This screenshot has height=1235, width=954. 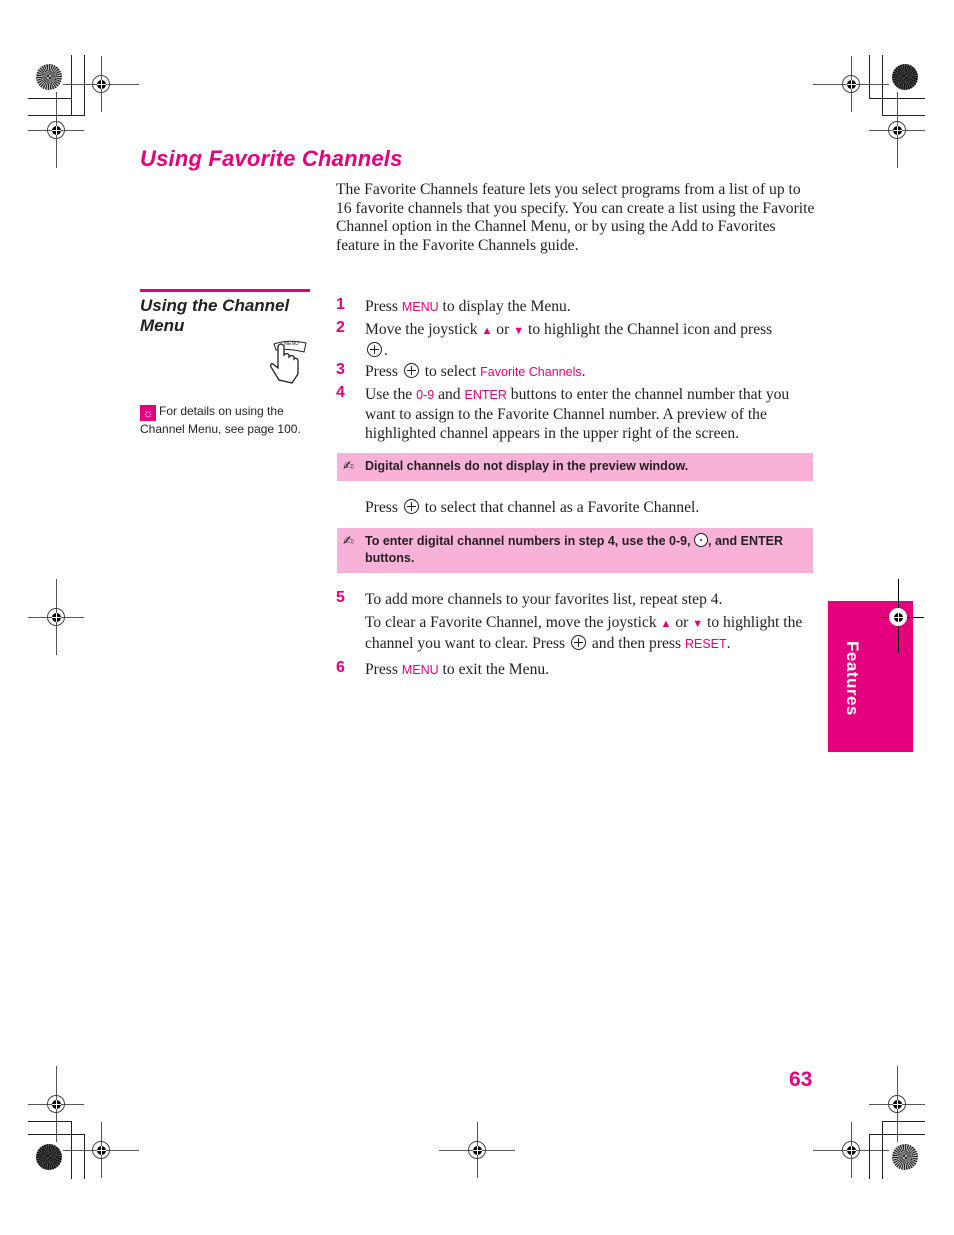 I want to click on favorite-channels-ref: Favorite Channels, so click(x=531, y=372).